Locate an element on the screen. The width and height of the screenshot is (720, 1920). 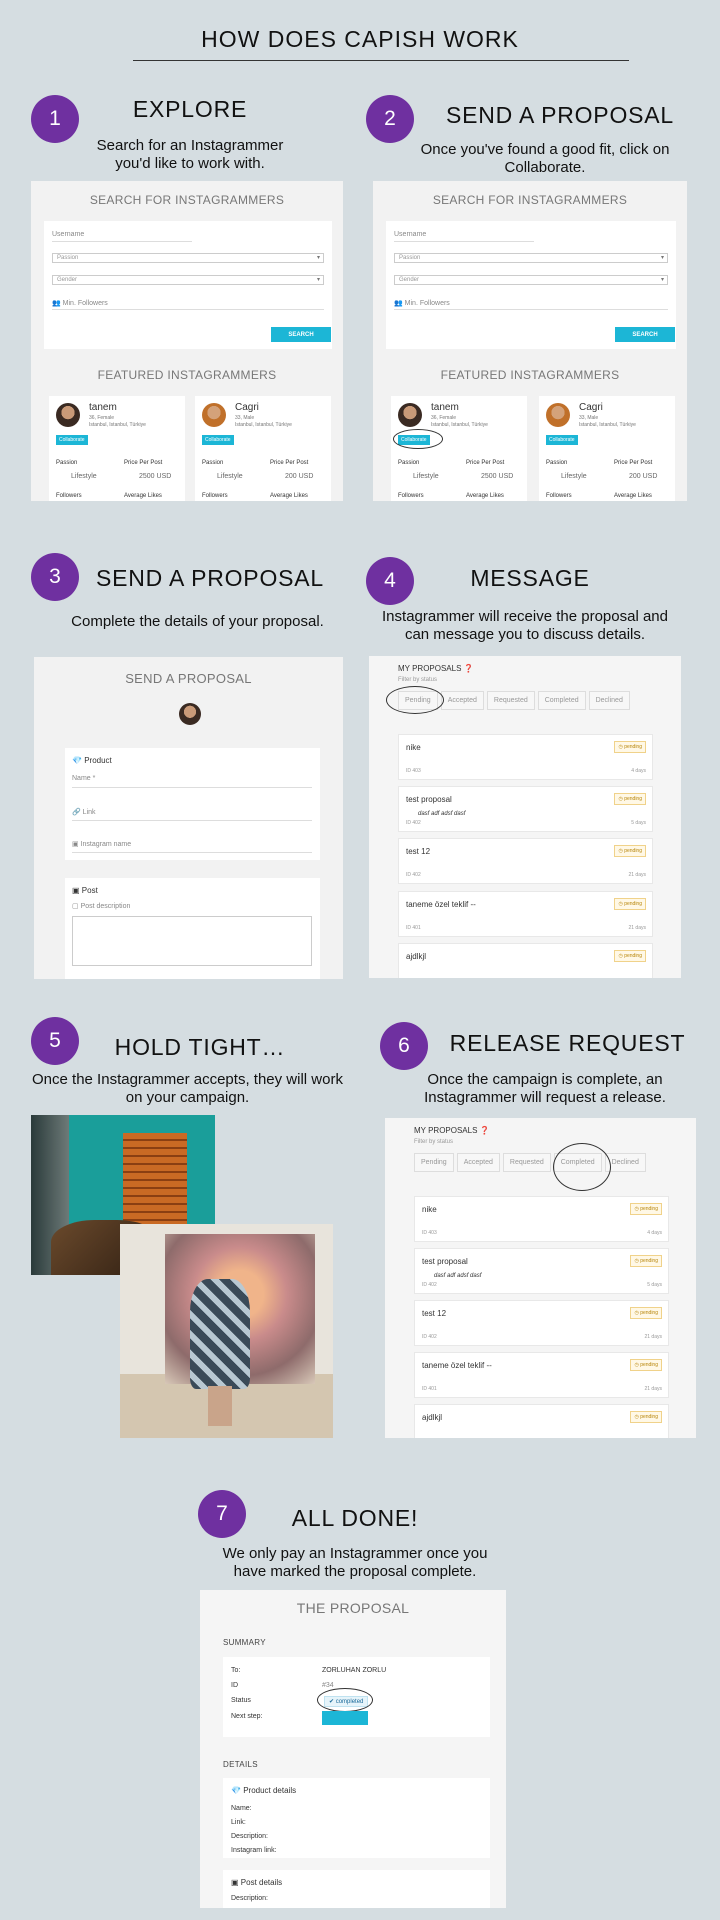
tab-pending: Pending is located at coordinates (434, 1162).